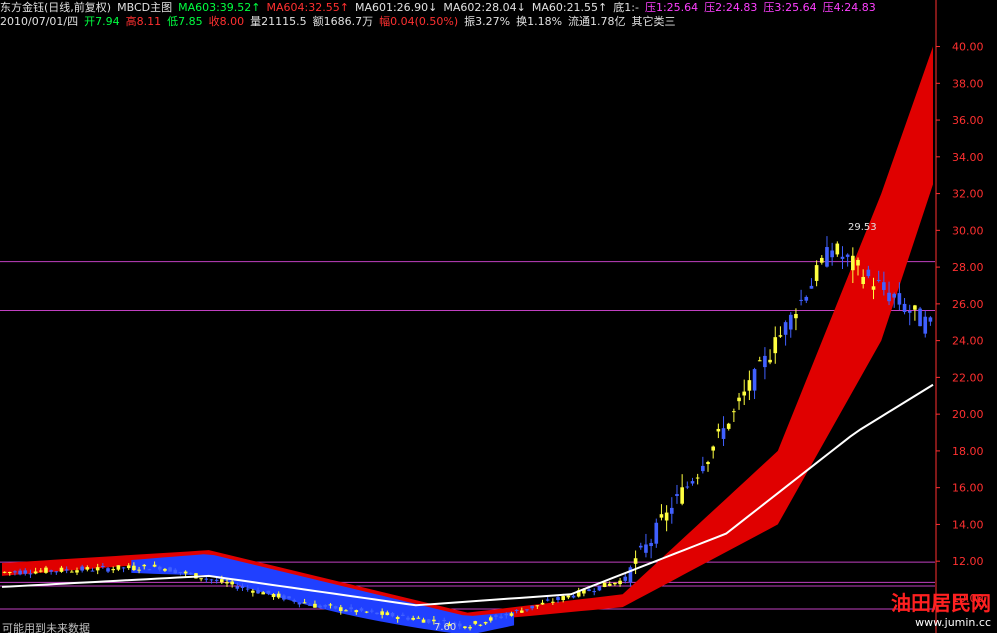 The image size is (997, 633). What do you see at coordinates (396, 7) in the screenshot?
I see `row1-item-4: MA601:26.90↓` at bounding box center [396, 7].